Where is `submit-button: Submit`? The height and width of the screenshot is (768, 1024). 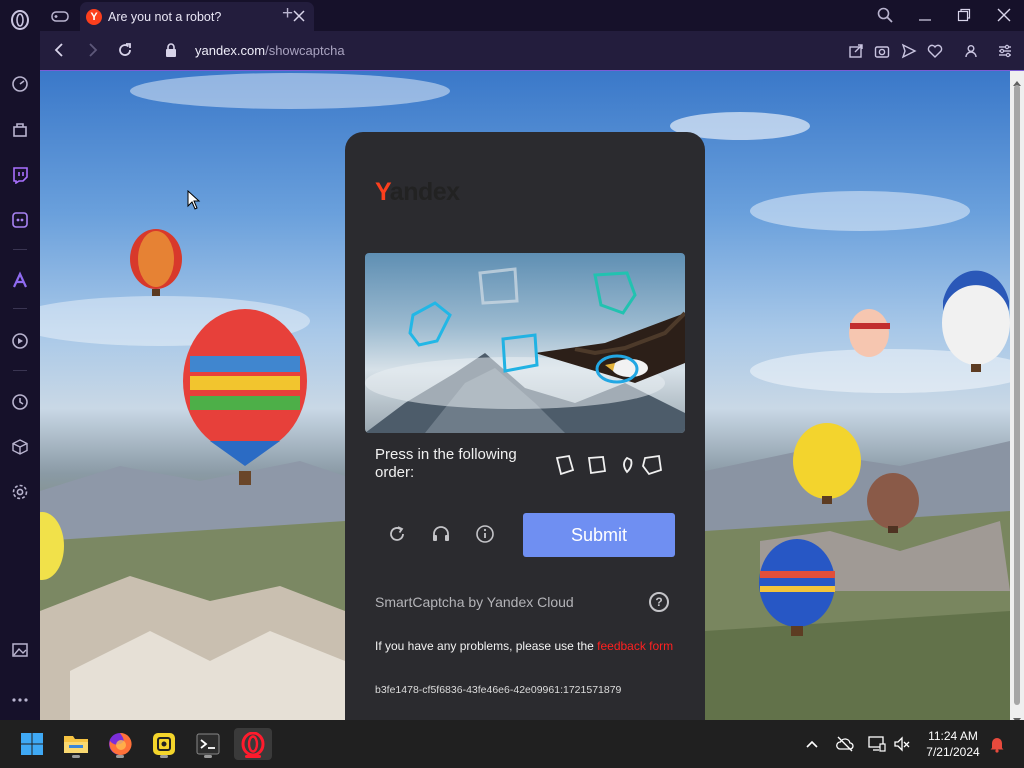 submit-button: Submit is located at coordinates (599, 535).